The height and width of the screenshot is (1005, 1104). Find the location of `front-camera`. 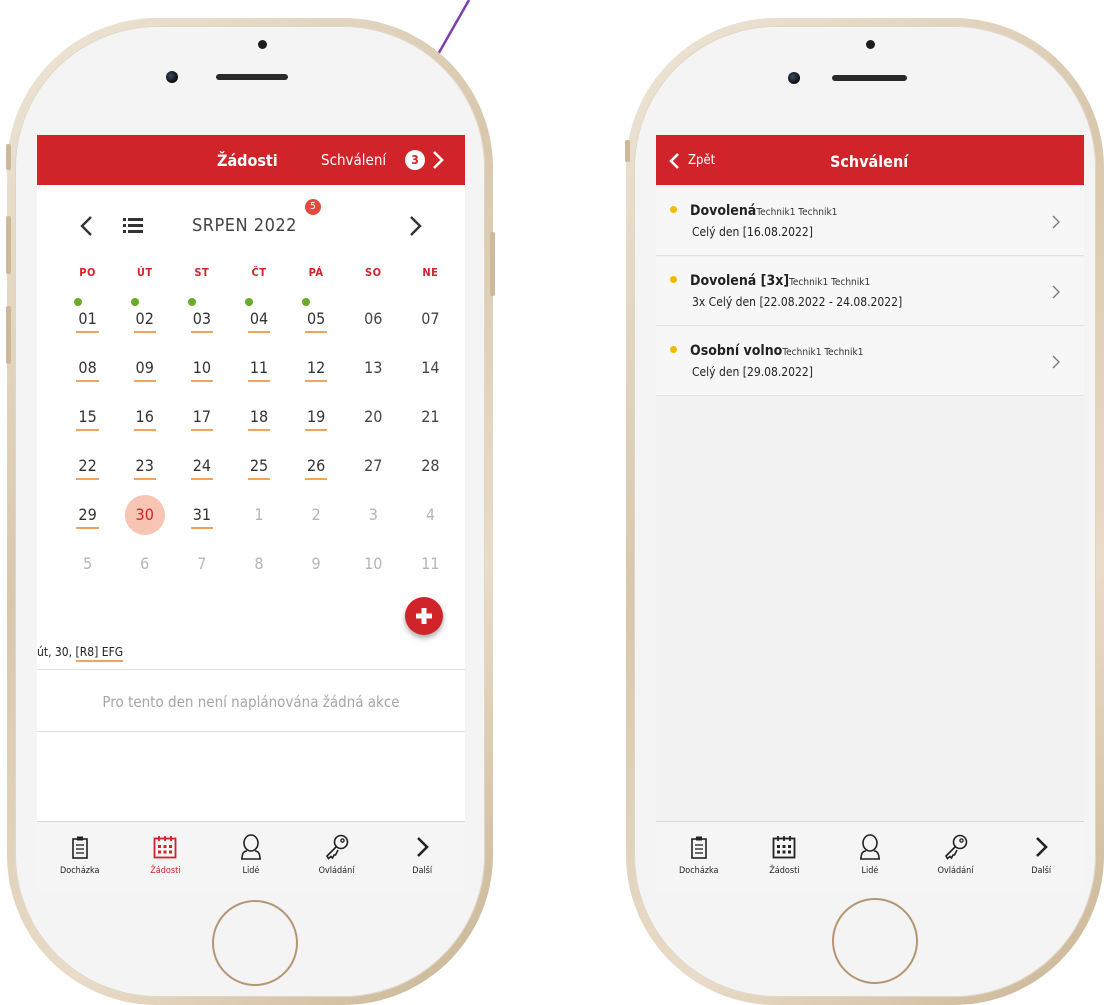

front-camera is located at coordinates (794, 78).